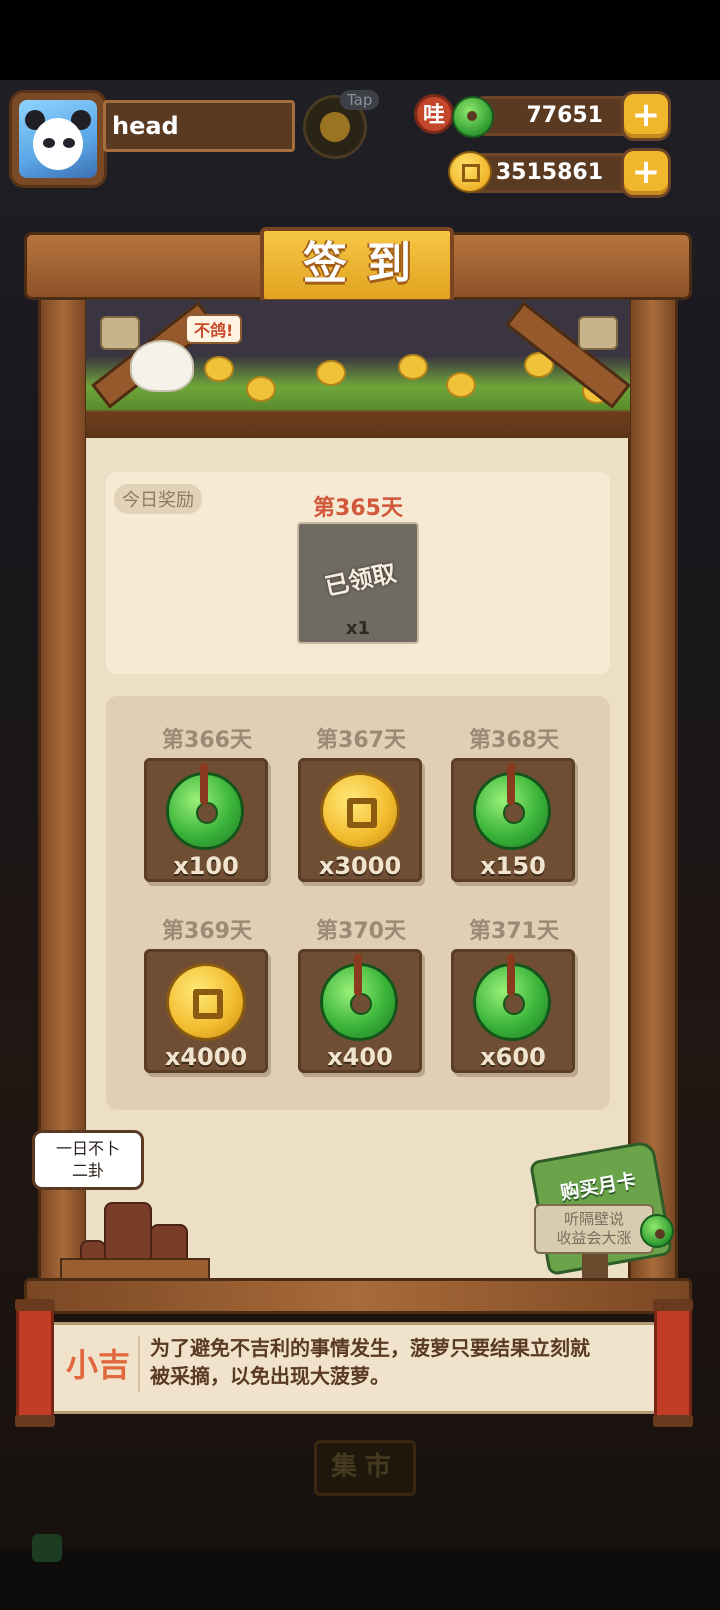 This screenshot has height=1610, width=720. What do you see at coordinates (657, 1231) in the screenshot?
I see `jade-decoration-icon` at bounding box center [657, 1231].